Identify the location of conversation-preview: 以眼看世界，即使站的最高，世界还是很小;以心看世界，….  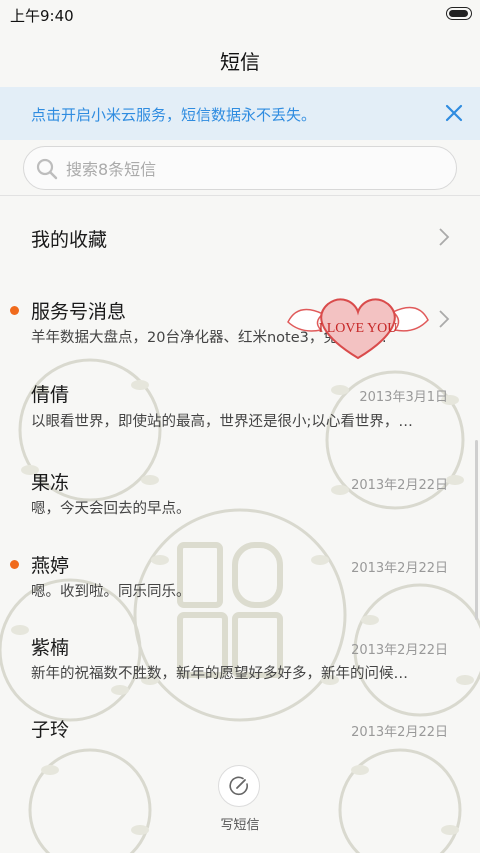
(222, 422).